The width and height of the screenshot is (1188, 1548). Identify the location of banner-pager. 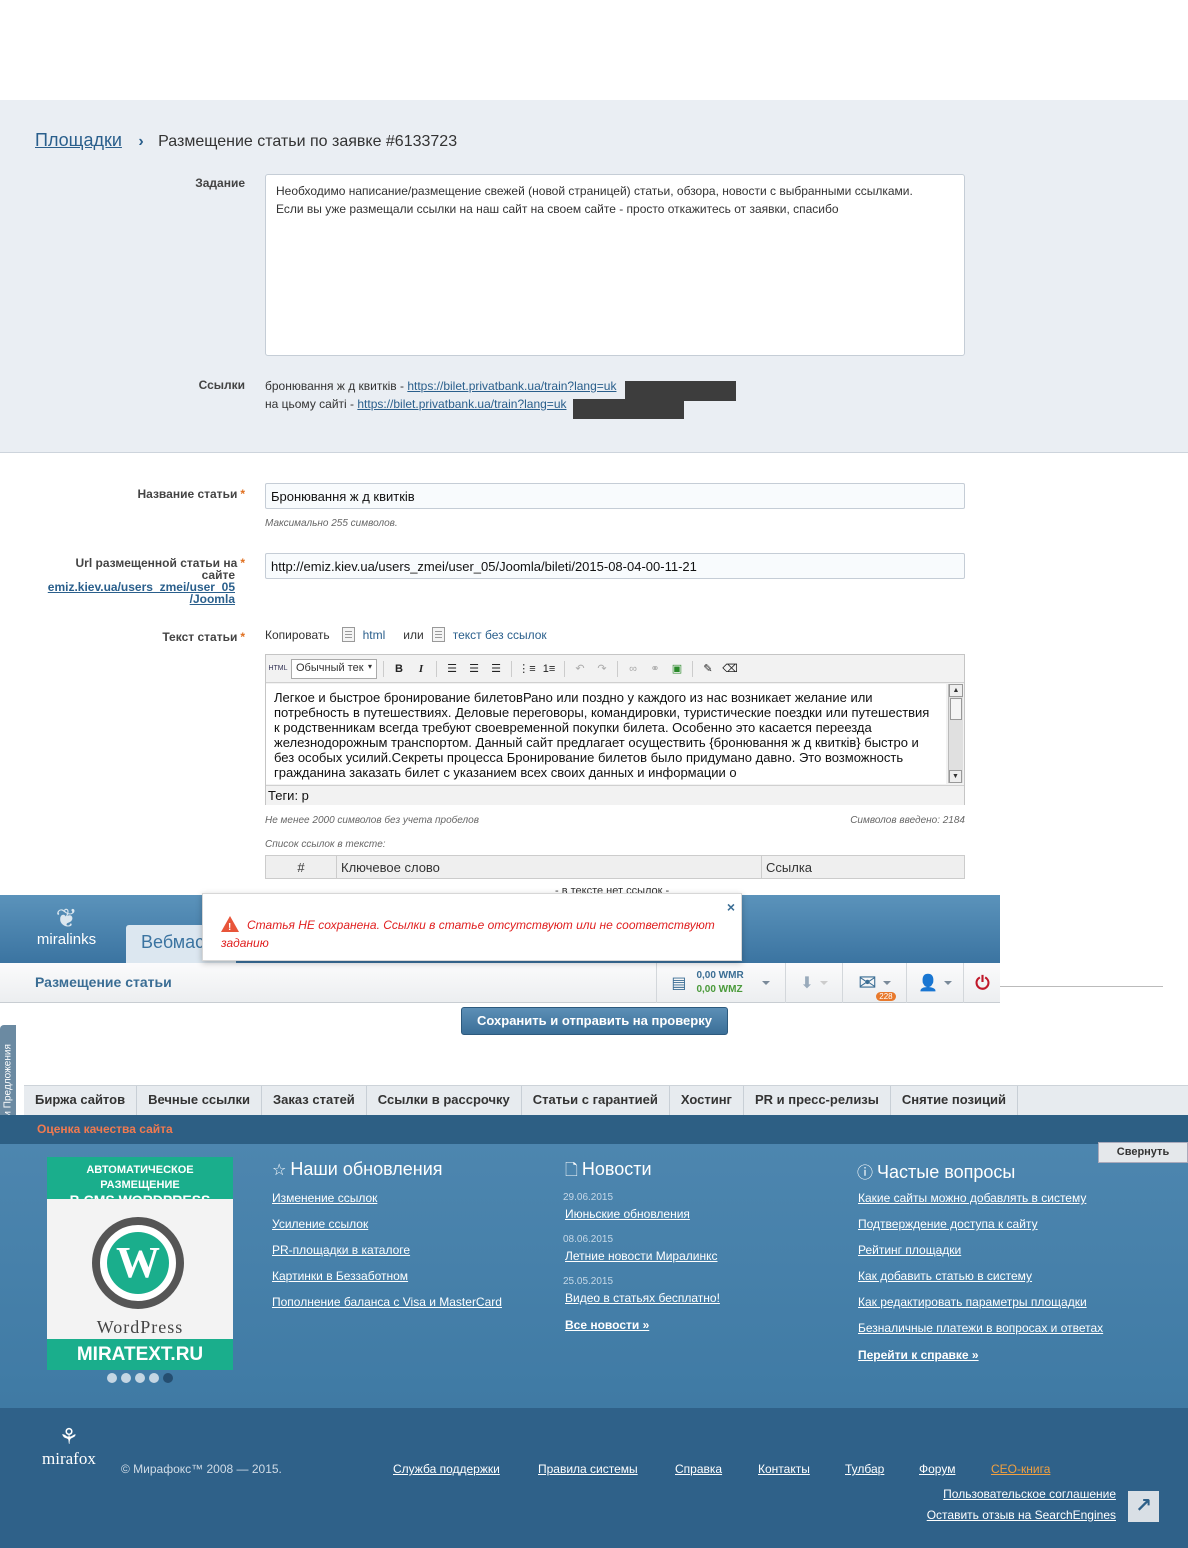
(140, 1378).